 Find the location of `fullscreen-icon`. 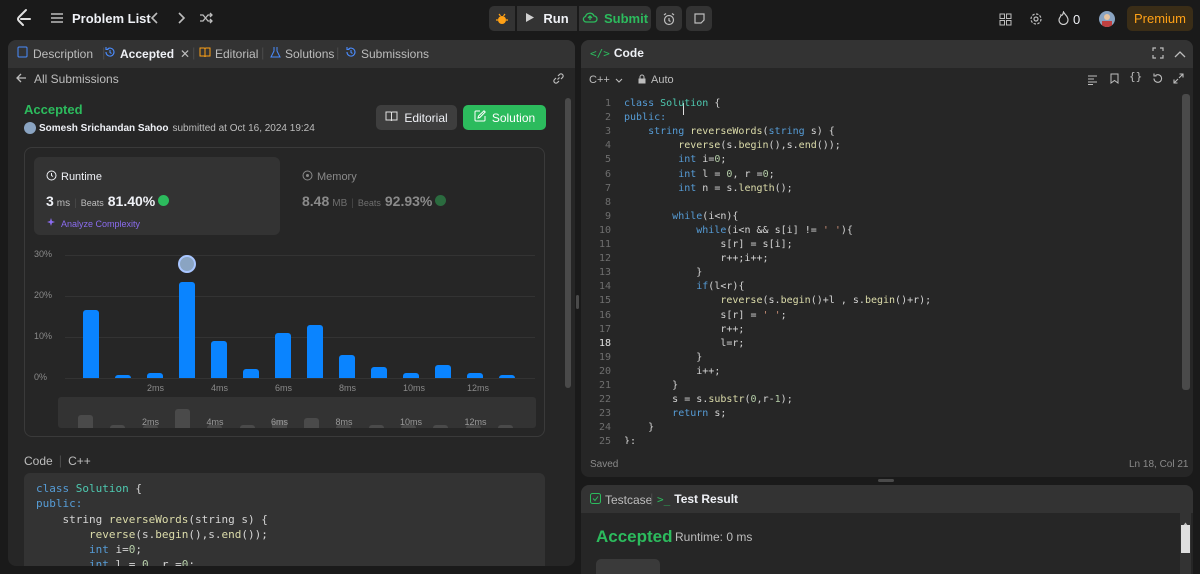

fullscreen-icon is located at coordinates (1178, 79).